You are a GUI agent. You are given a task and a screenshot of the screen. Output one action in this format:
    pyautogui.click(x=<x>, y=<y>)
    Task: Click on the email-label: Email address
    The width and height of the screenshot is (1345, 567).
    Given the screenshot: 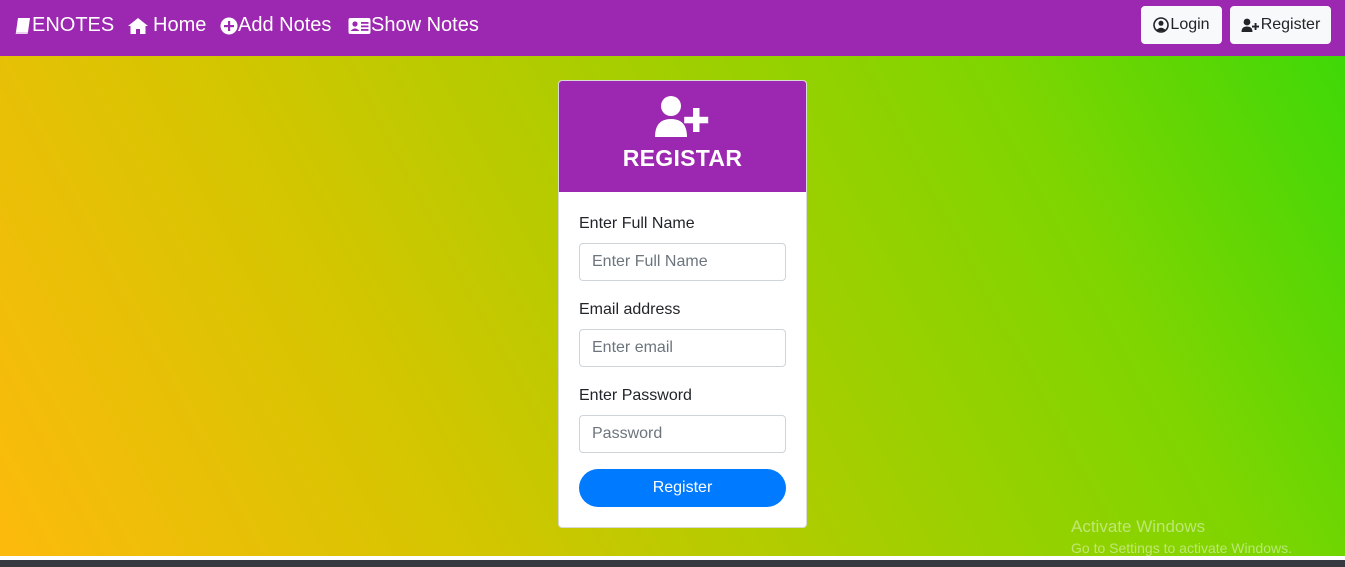 What is the action you would take?
    pyautogui.click(x=630, y=309)
    